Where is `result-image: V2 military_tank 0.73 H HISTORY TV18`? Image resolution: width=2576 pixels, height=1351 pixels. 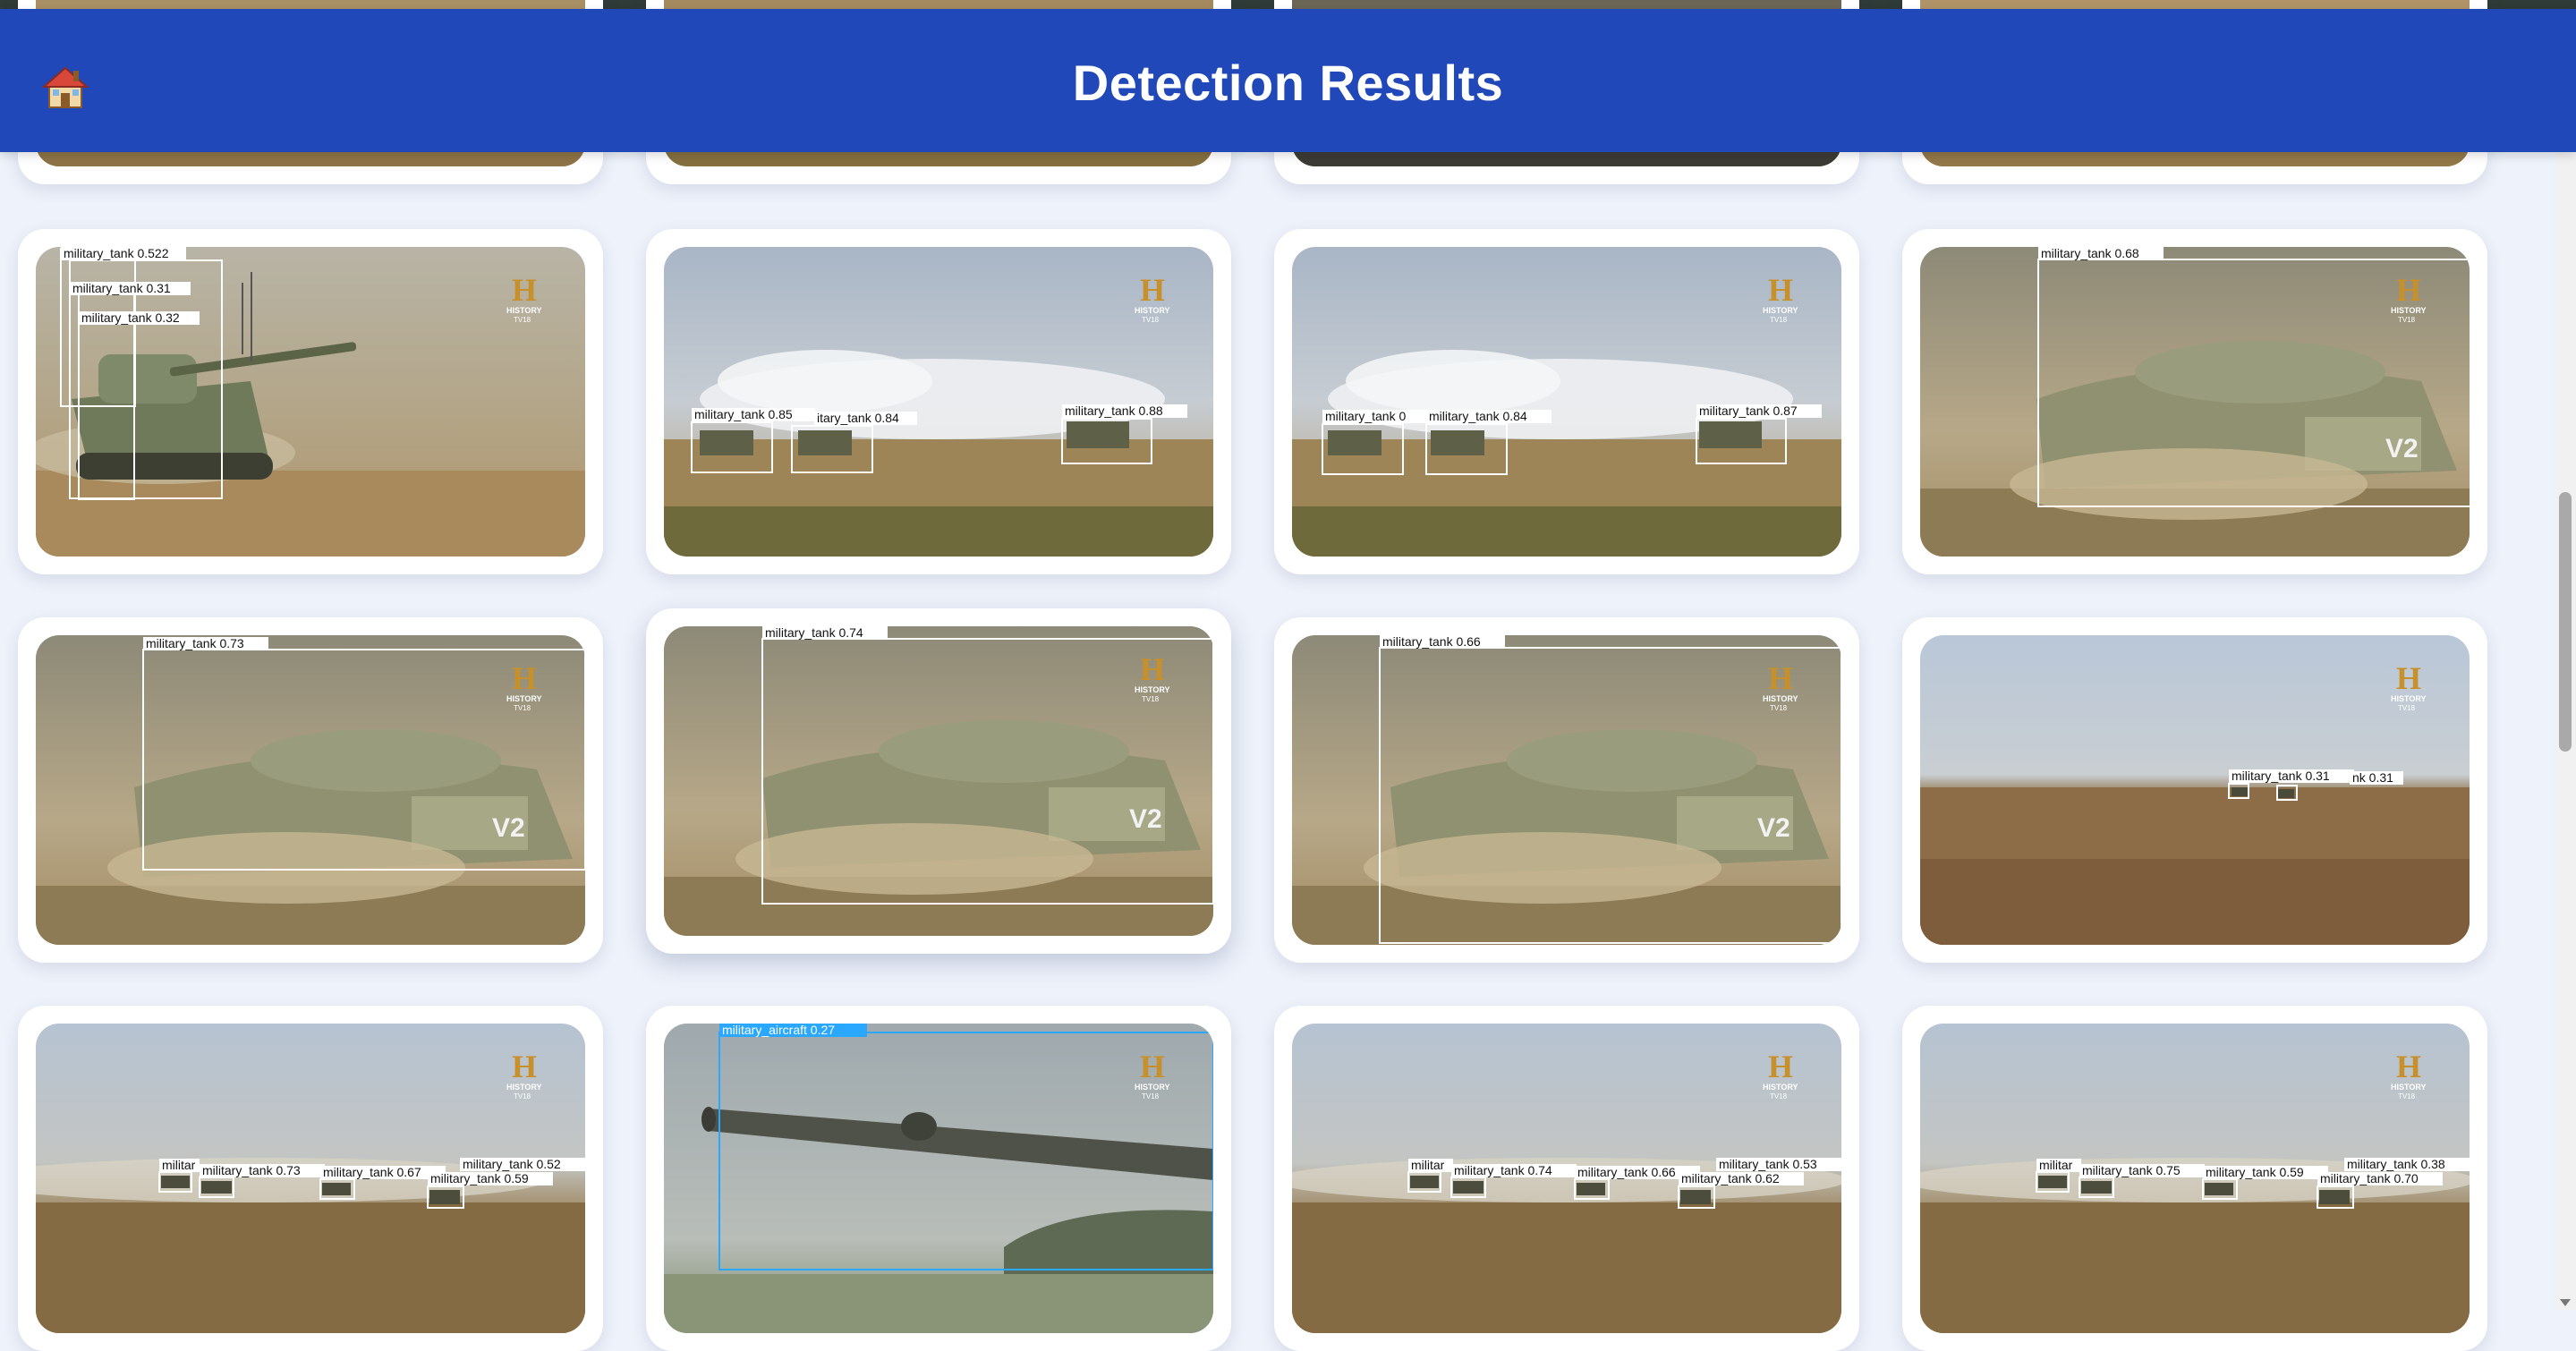
result-image: V2 military_tank 0.73 H HISTORY TV18 is located at coordinates (310, 790).